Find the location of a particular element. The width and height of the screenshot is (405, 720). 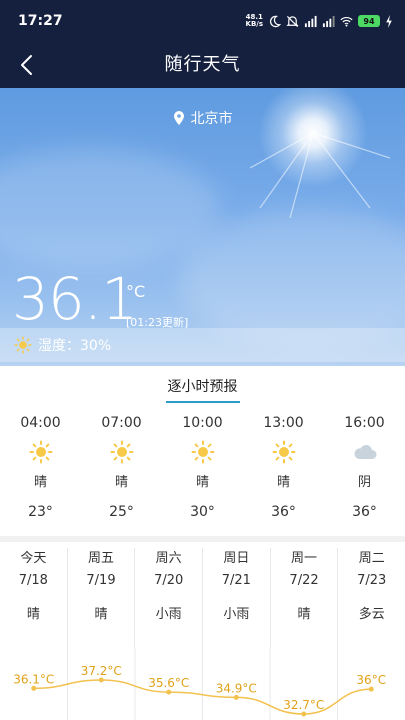

hour-time: 10:00 is located at coordinates (202, 423).